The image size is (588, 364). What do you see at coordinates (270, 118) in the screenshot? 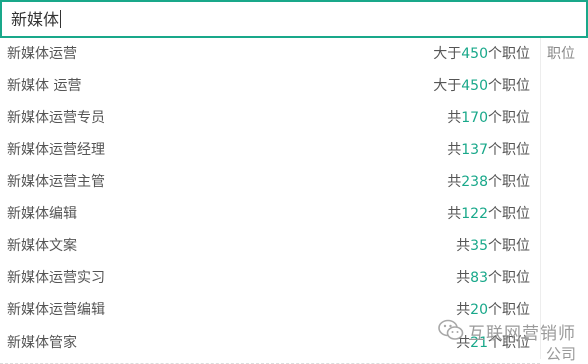
I see `suggestion-item: 新媒体运营专员 共170个职位` at bounding box center [270, 118].